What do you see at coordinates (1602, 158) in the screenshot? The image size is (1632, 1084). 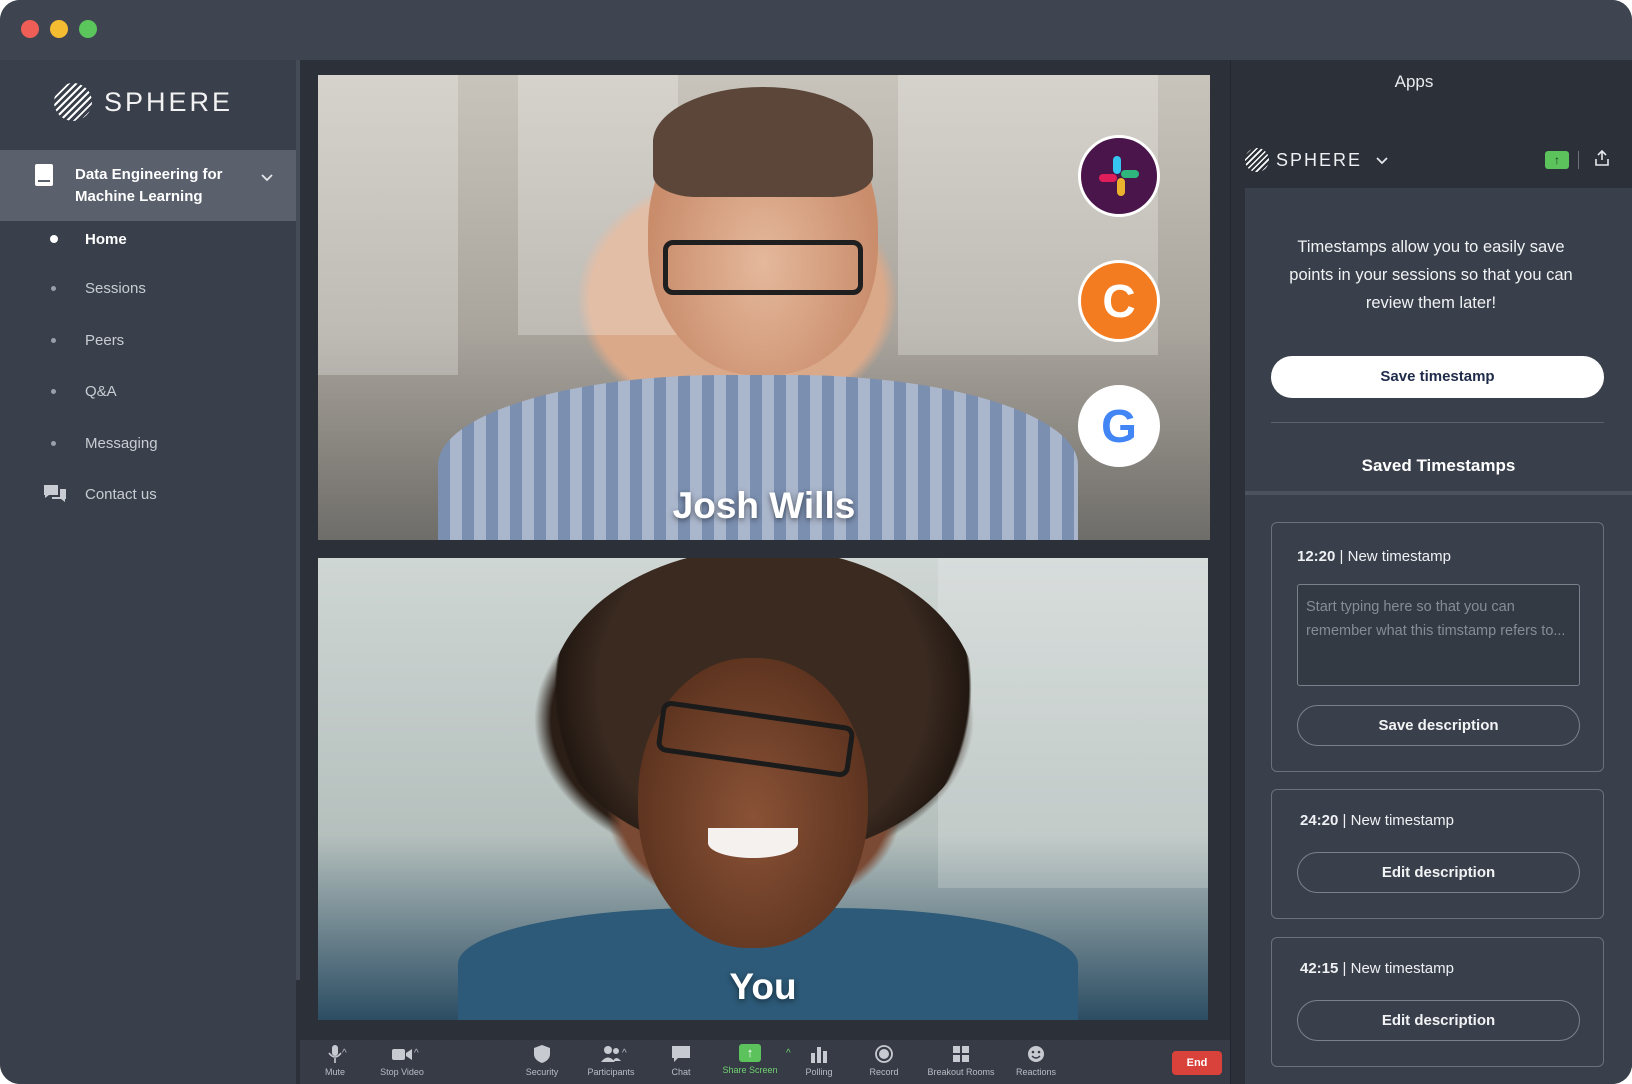 I see `share-icon` at bounding box center [1602, 158].